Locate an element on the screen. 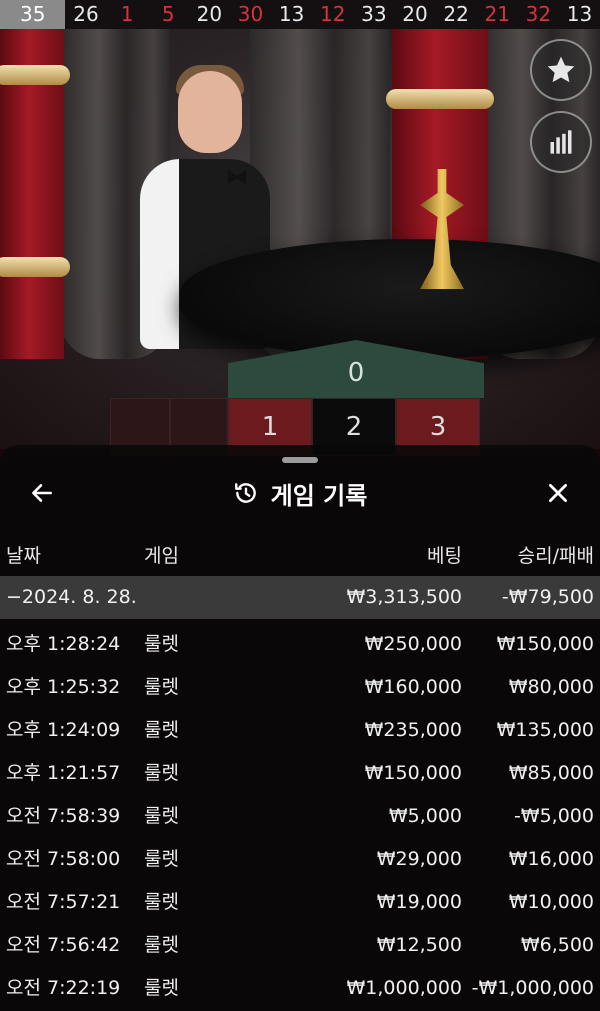 The image size is (600, 1011). bet-cell-zero: 0 is located at coordinates (356, 369).